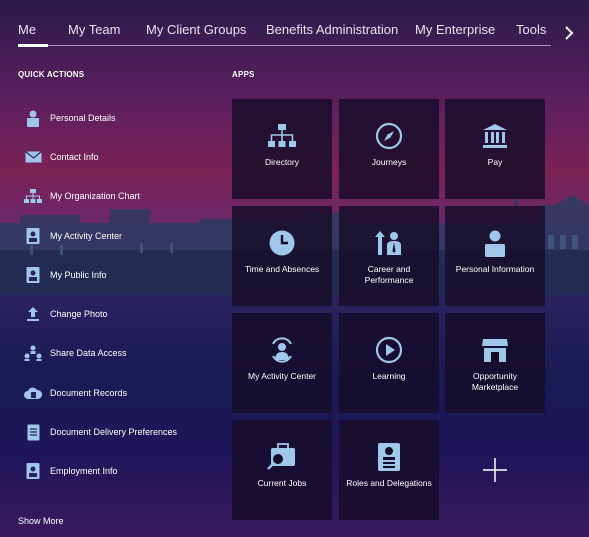 The height and width of the screenshot is (537, 589). I want to click on quick-action-my-activity-center: My Activity Center, so click(70, 236).